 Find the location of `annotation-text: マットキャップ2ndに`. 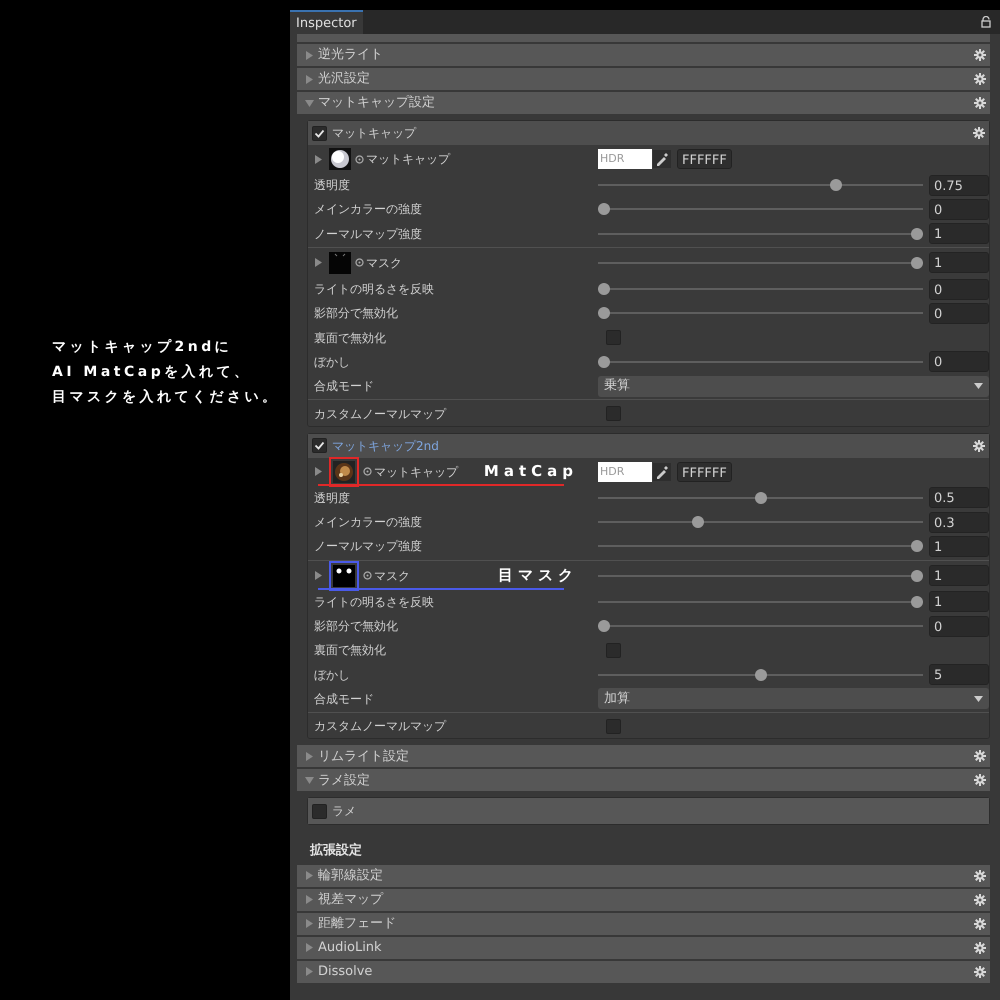

annotation-text: マットキャップ2ndに is located at coordinates (143, 347).